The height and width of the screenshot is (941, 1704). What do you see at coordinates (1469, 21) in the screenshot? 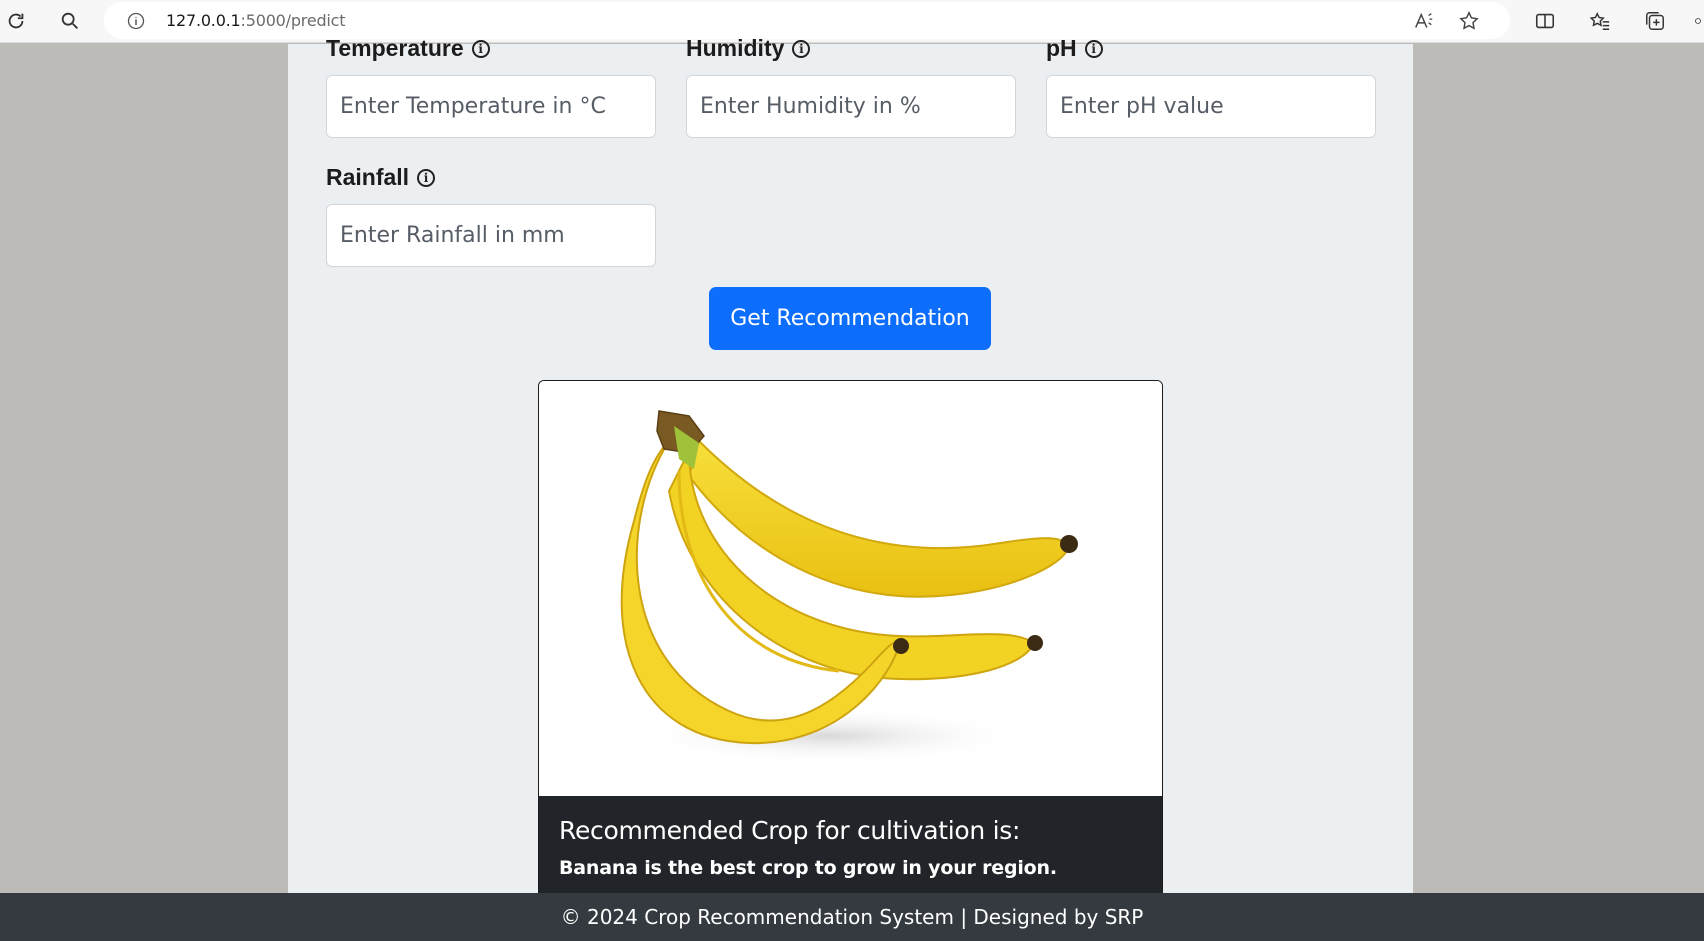
I see `favorite-star-icon` at bounding box center [1469, 21].